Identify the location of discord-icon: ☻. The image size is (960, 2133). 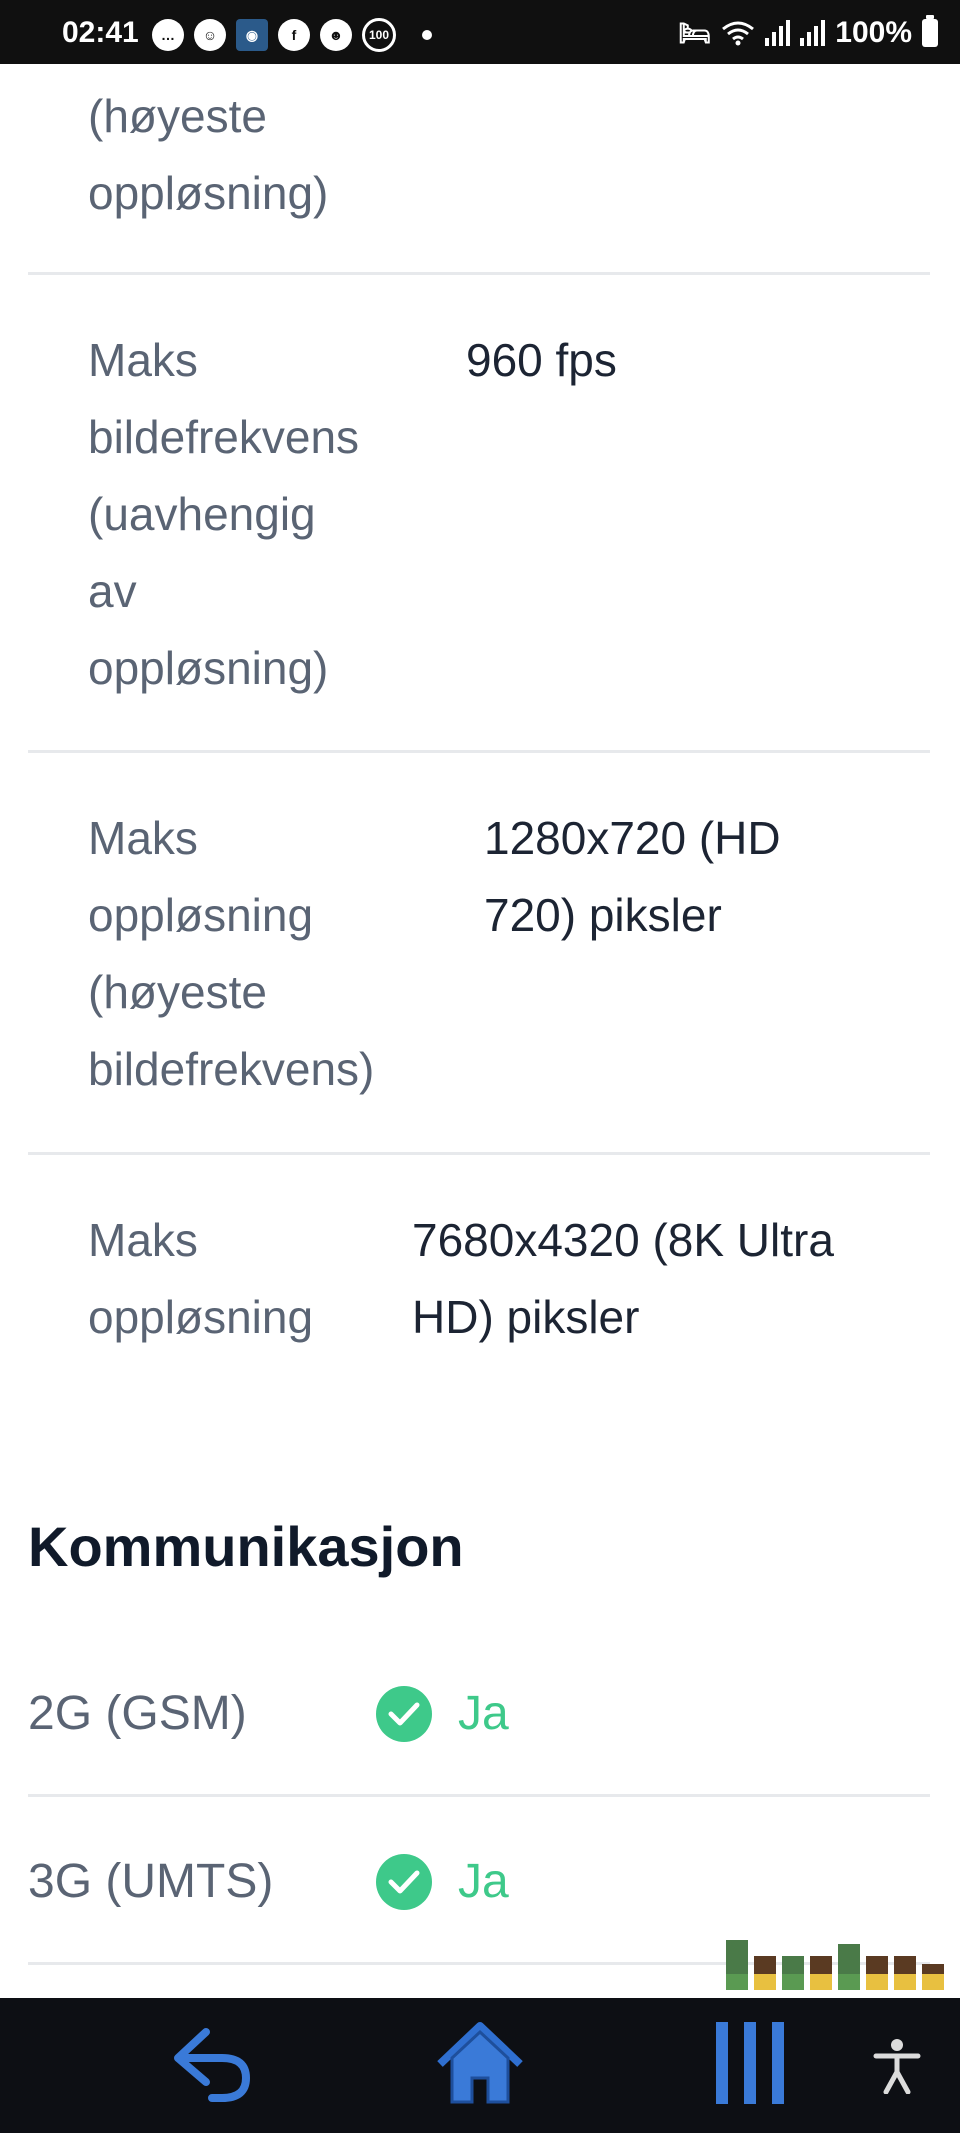
(336, 35).